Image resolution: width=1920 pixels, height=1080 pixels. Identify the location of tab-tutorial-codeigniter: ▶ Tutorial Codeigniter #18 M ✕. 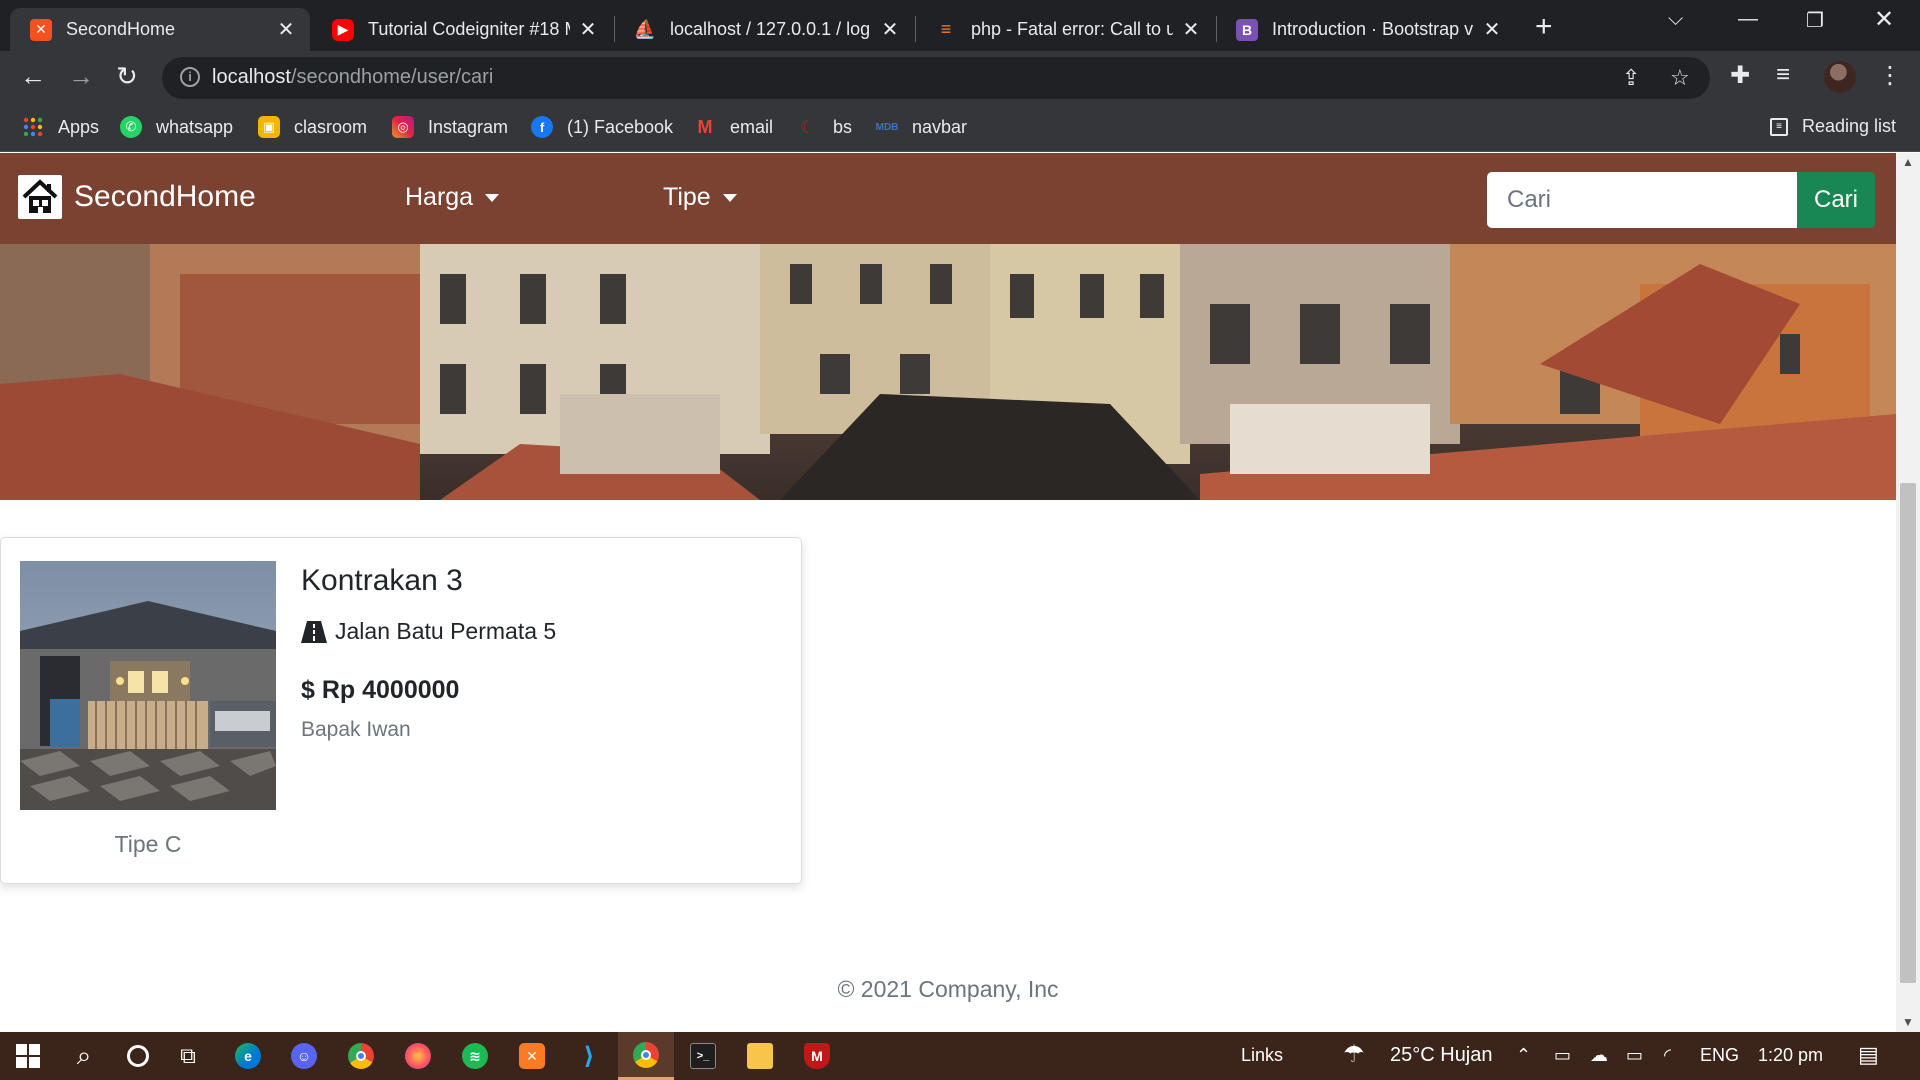
(462, 29).